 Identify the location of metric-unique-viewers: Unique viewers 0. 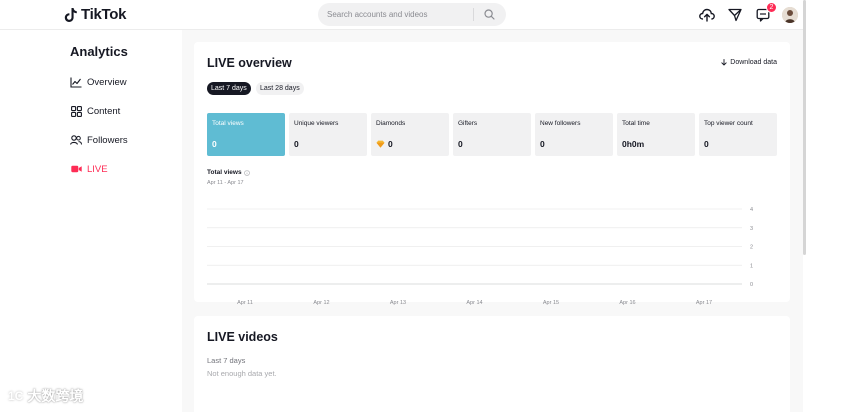
(328, 134).